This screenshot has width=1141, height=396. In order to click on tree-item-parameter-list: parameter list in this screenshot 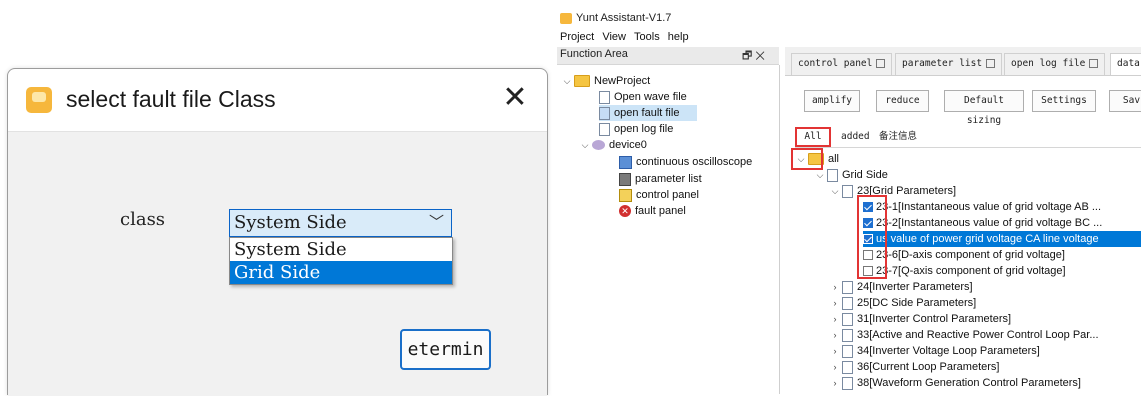, I will do `click(660, 179)`.